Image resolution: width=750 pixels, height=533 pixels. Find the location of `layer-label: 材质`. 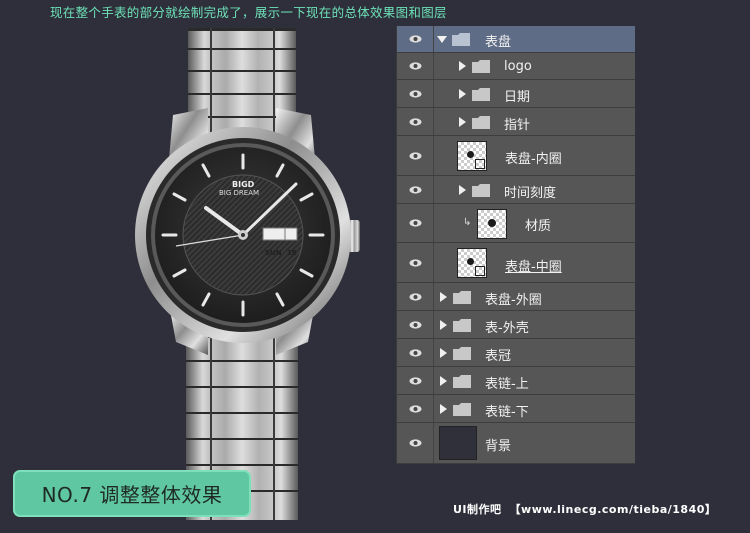

layer-label: 材质 is located at coordinates (538, 226).